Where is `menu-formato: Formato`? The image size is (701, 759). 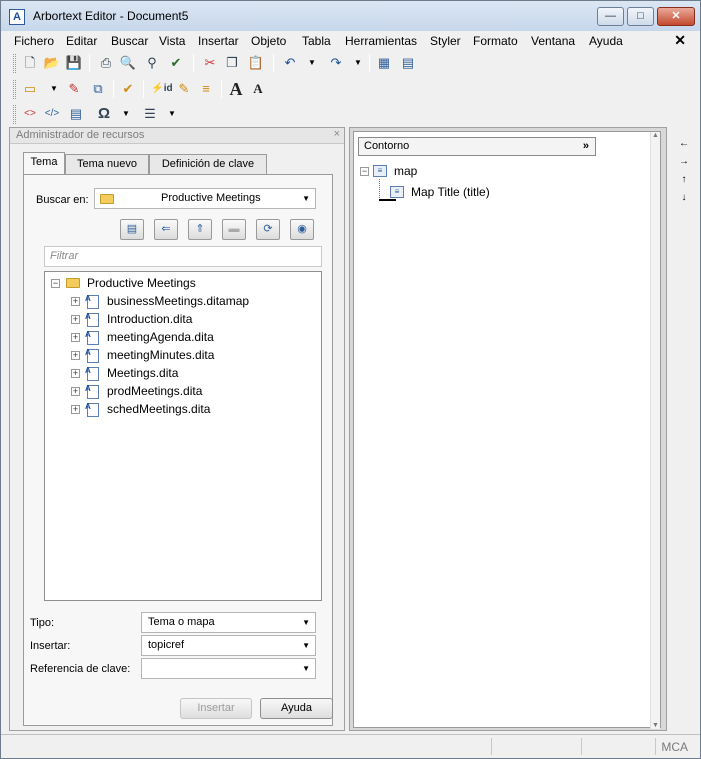
menu-formato: Formato is located at coordinates (495, 41).